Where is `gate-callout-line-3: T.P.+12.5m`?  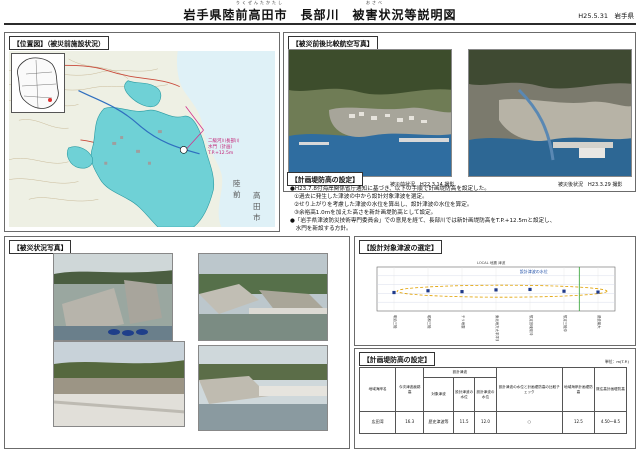 gate-callout-line-3: T.P.+12.5m is located at coordinates (221, 153).